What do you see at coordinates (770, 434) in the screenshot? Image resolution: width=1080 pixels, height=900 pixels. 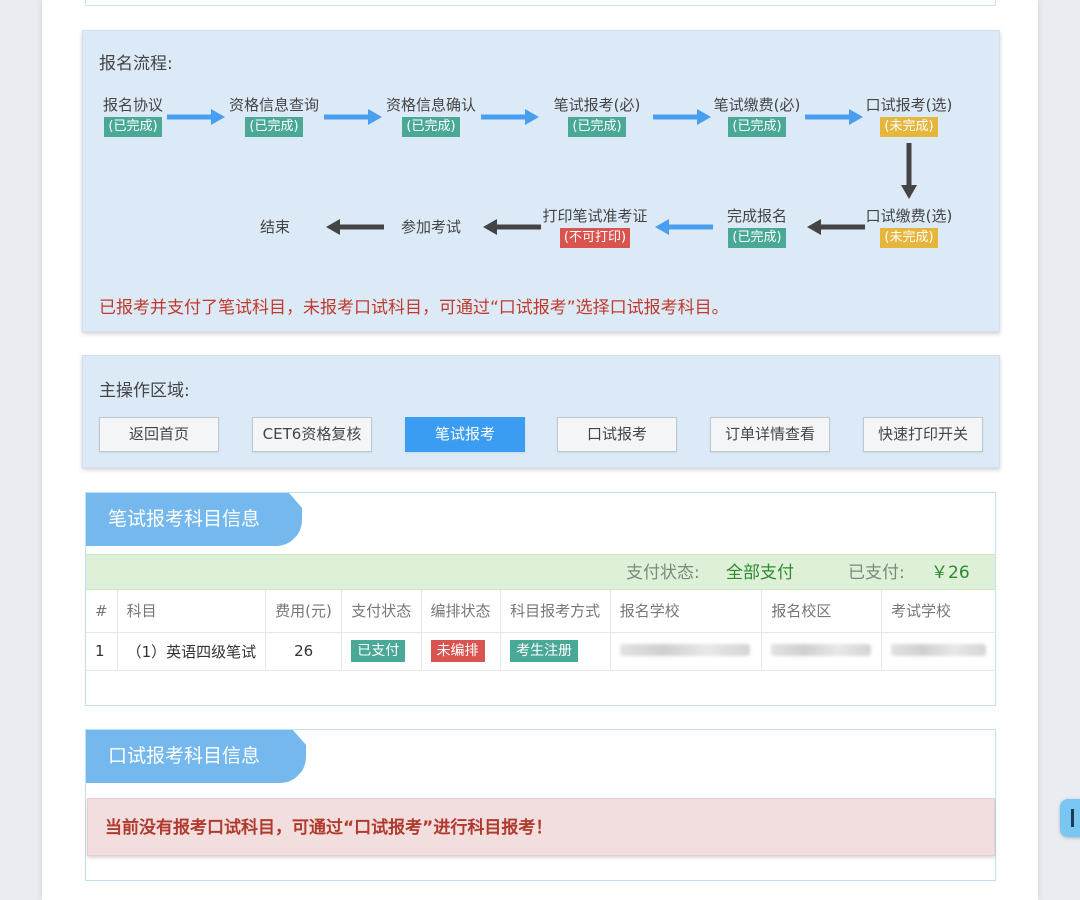 I see `order-details-button: 订单详情查看` at bounding box center [770, 434].